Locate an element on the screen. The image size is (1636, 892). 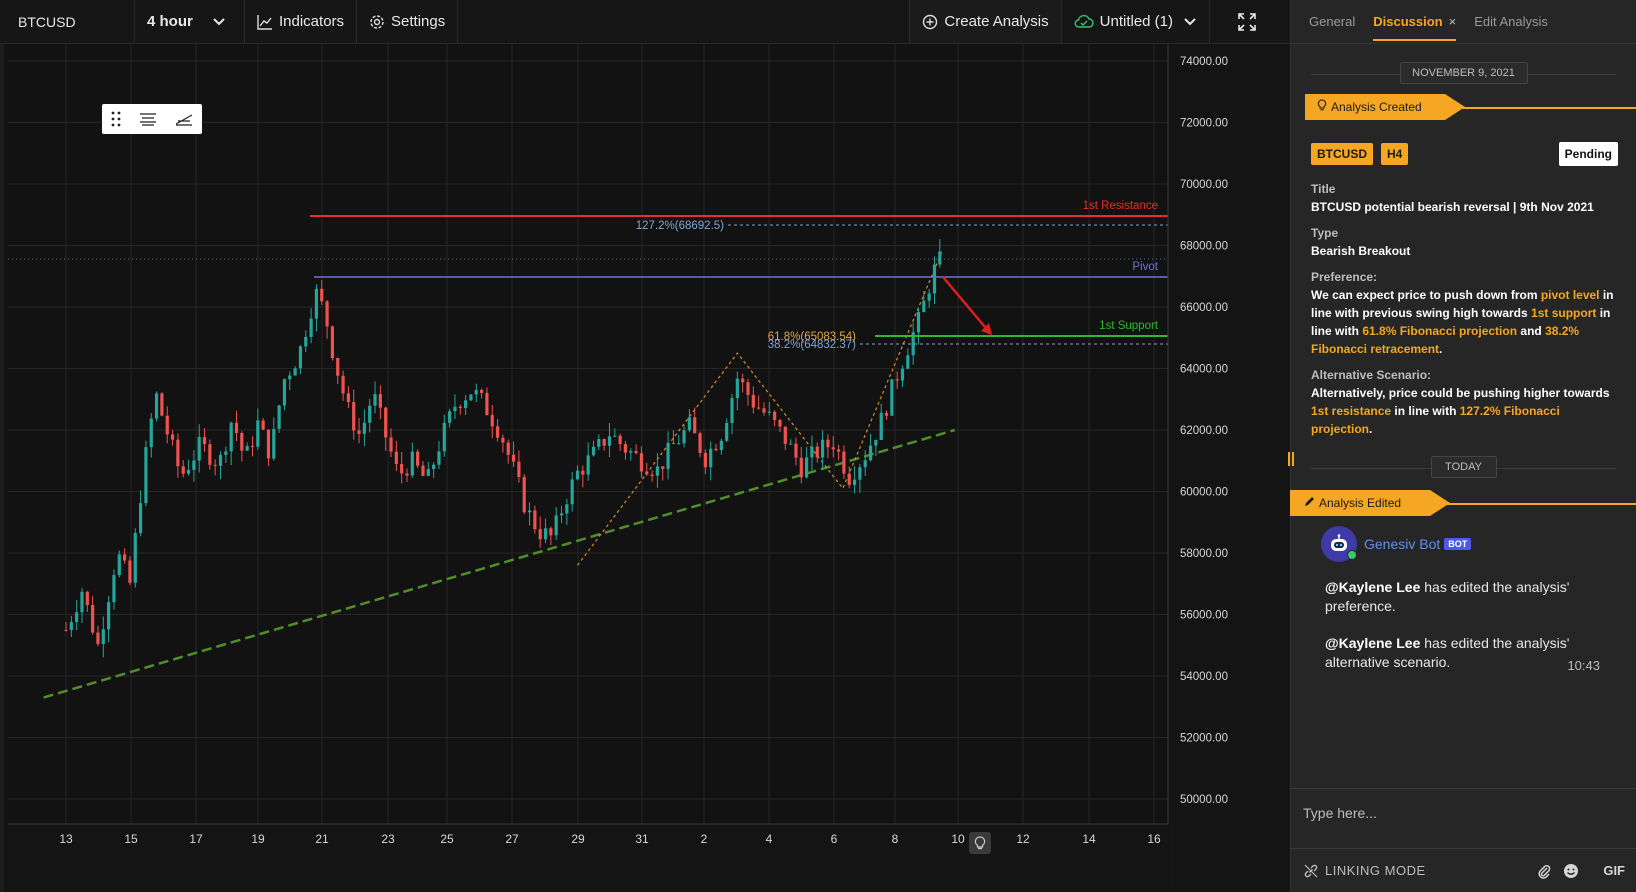
time-tick-label: 23 is located at coordinates (388, 839).